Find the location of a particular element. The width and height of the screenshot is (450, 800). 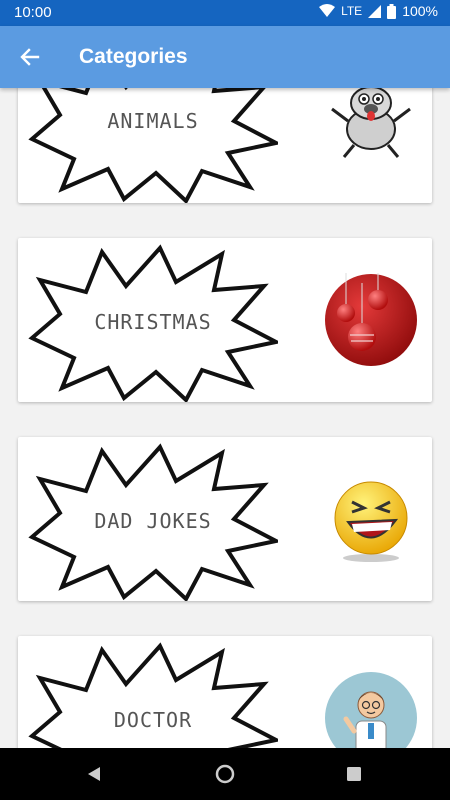

category-label: ANIMALS is located at coordinates (153, 121).